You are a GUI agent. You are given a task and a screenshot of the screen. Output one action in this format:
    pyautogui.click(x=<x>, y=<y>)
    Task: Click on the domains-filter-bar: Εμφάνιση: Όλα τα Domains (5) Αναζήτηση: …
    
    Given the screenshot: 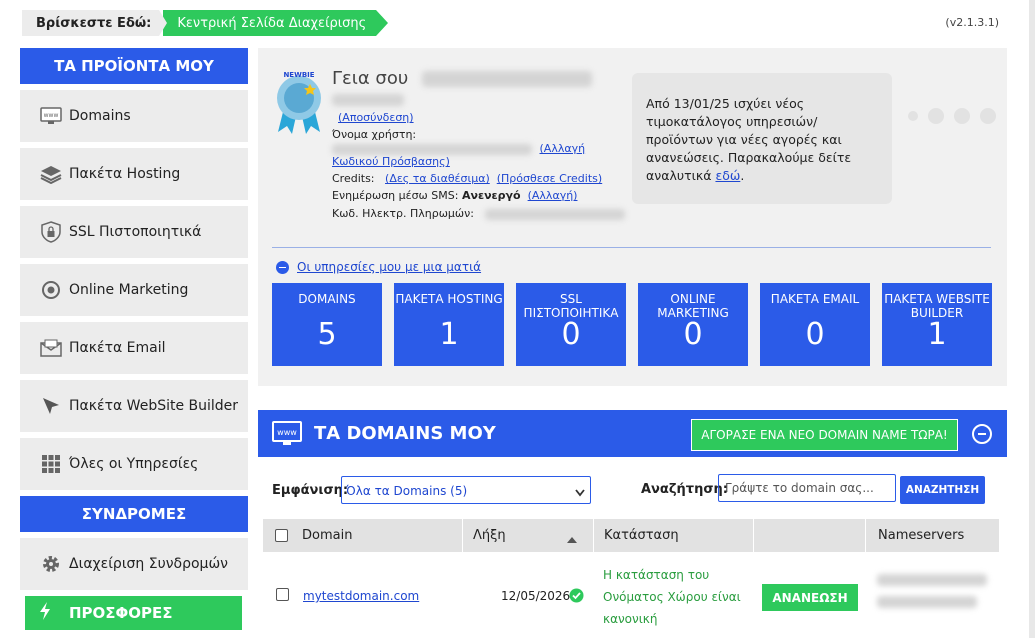 What is the action you would take?
    pyautogui.click(x=632, y=491)
    